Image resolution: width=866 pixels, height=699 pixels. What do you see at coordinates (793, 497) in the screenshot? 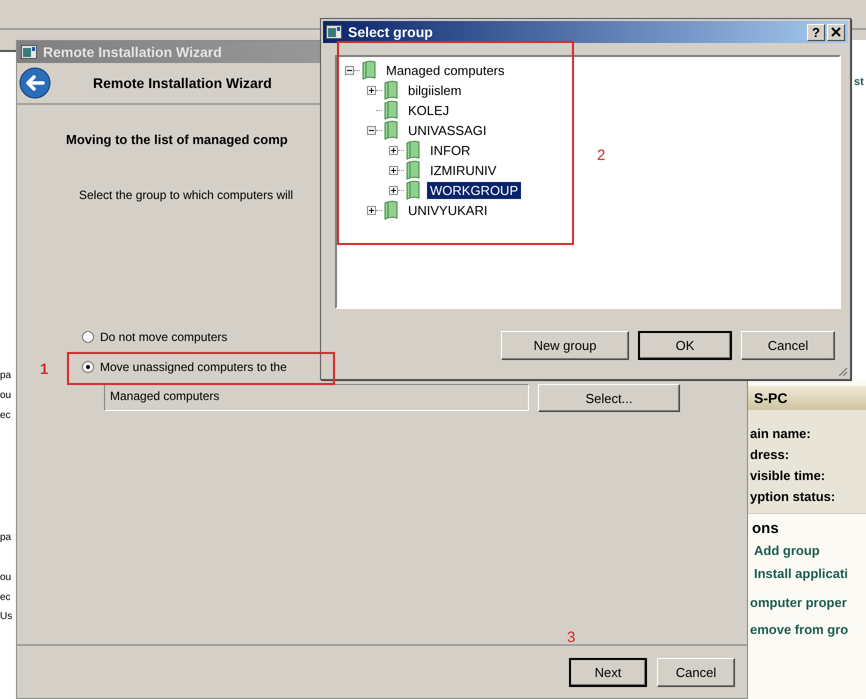
I see `field-label: yption status:` at bounding box center [793, 497].